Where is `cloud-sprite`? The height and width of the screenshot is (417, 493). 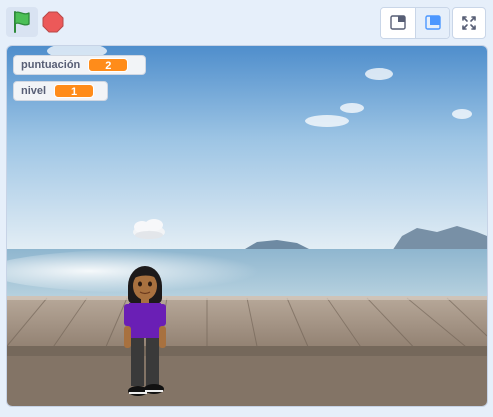
cloud-sprite is located at coordinates (149, 229).